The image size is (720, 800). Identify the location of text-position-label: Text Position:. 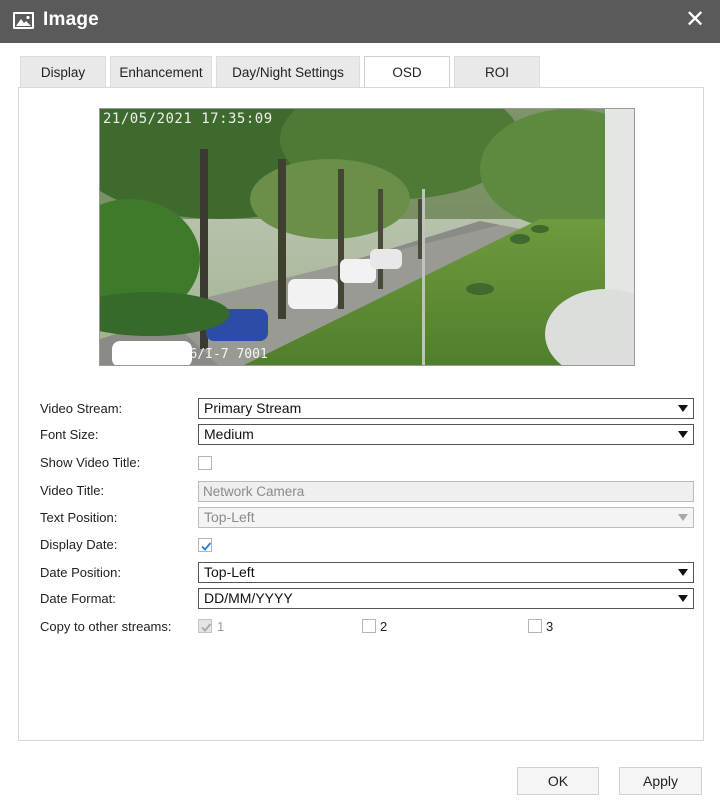
(79, 517).